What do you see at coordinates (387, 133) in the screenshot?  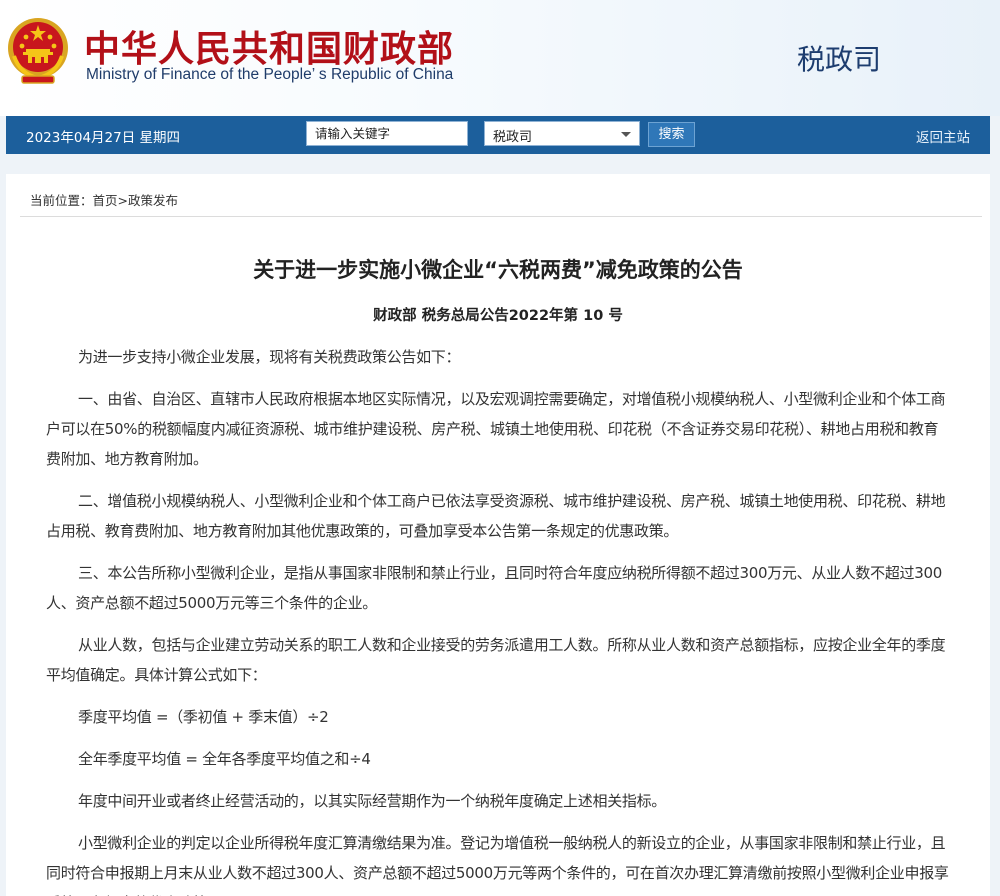 I see `search-input` at bounding box center [387, 133].